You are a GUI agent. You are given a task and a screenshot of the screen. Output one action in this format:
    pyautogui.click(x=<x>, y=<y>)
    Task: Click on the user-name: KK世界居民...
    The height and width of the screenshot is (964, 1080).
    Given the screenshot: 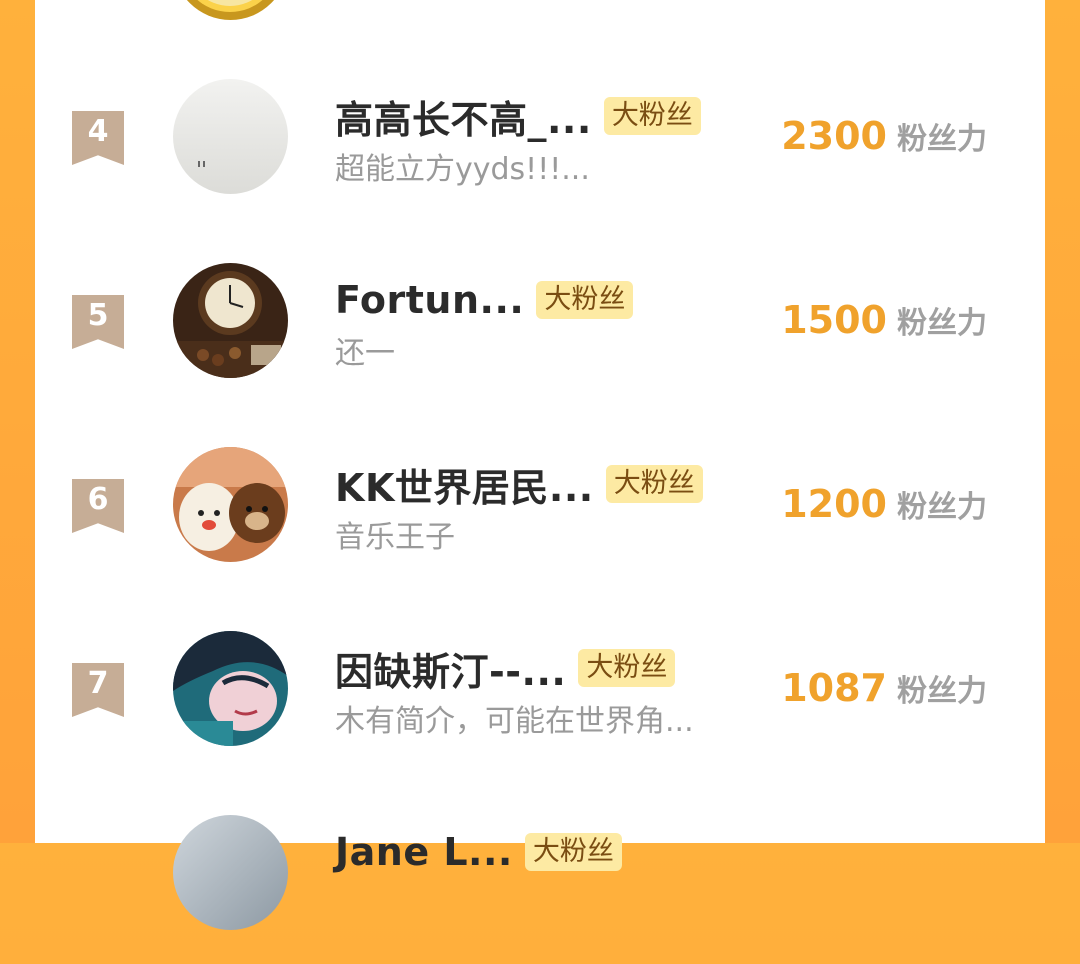 What is the action you would take?
    pyautogui.click(x=464, y=487)
    